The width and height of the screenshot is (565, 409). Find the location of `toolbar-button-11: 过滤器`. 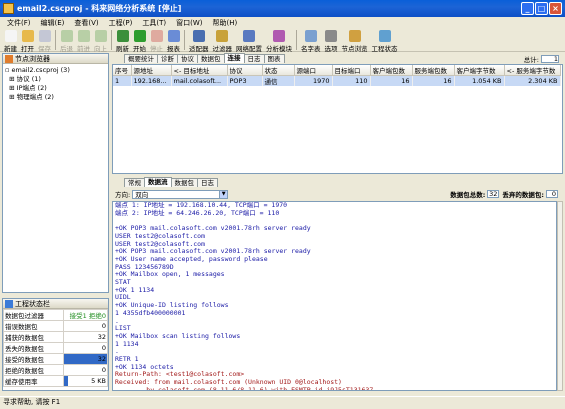

toolbar-button-11: 过滤器 is located at coordinates (222, 41).